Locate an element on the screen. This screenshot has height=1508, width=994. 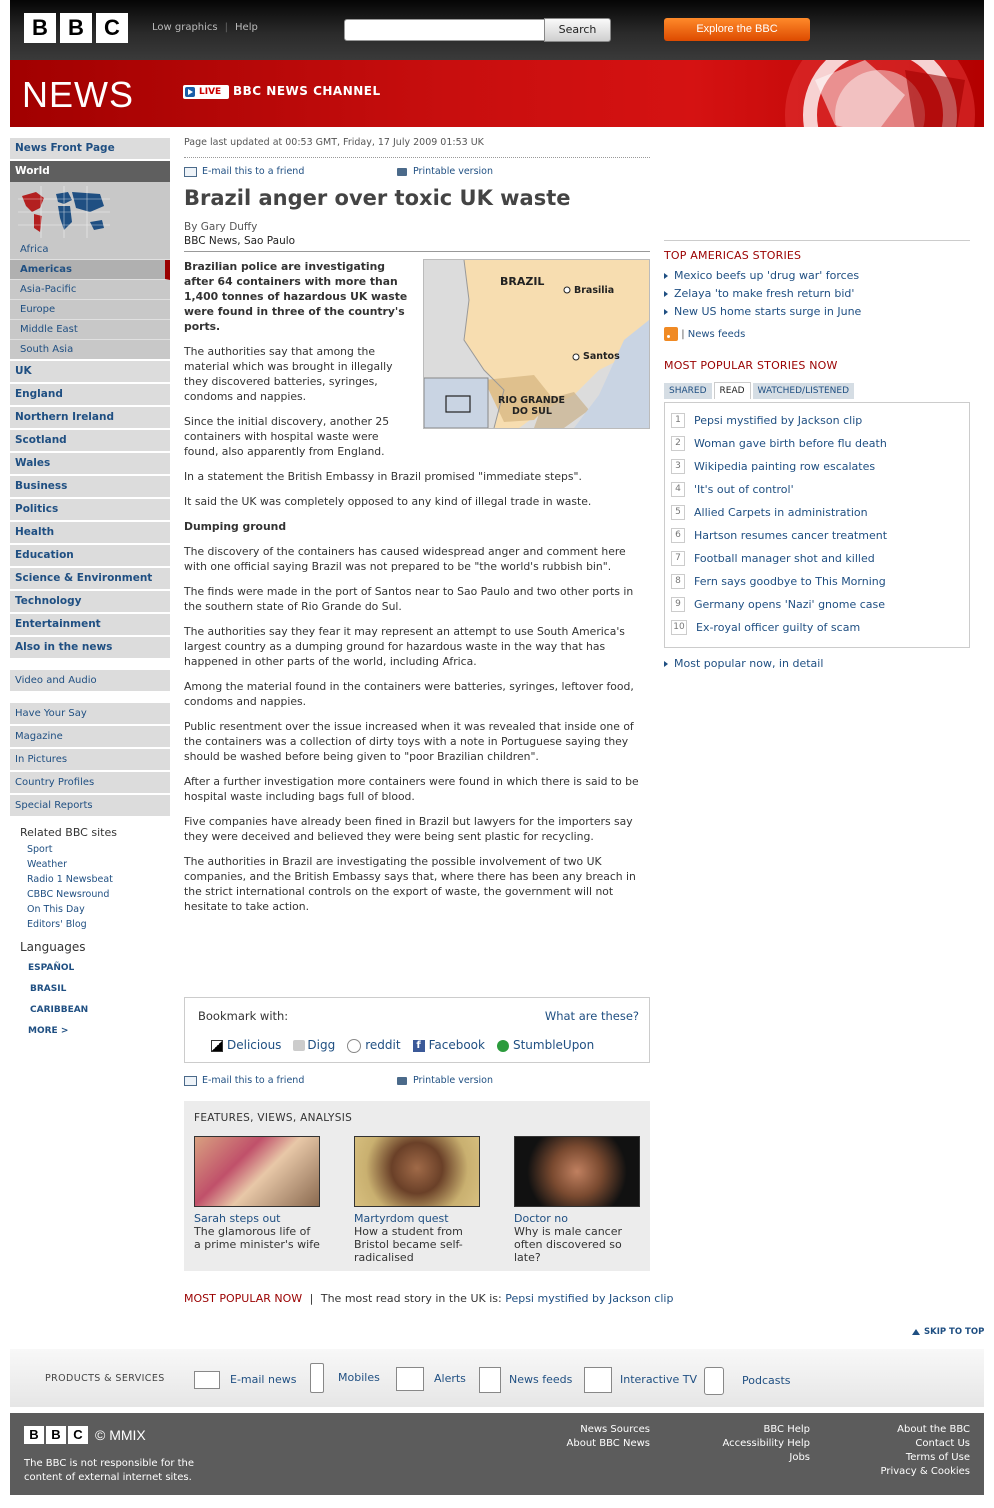
list-item: 8 Fern says goodbye to This Morning is located at coordinates (816, 581).